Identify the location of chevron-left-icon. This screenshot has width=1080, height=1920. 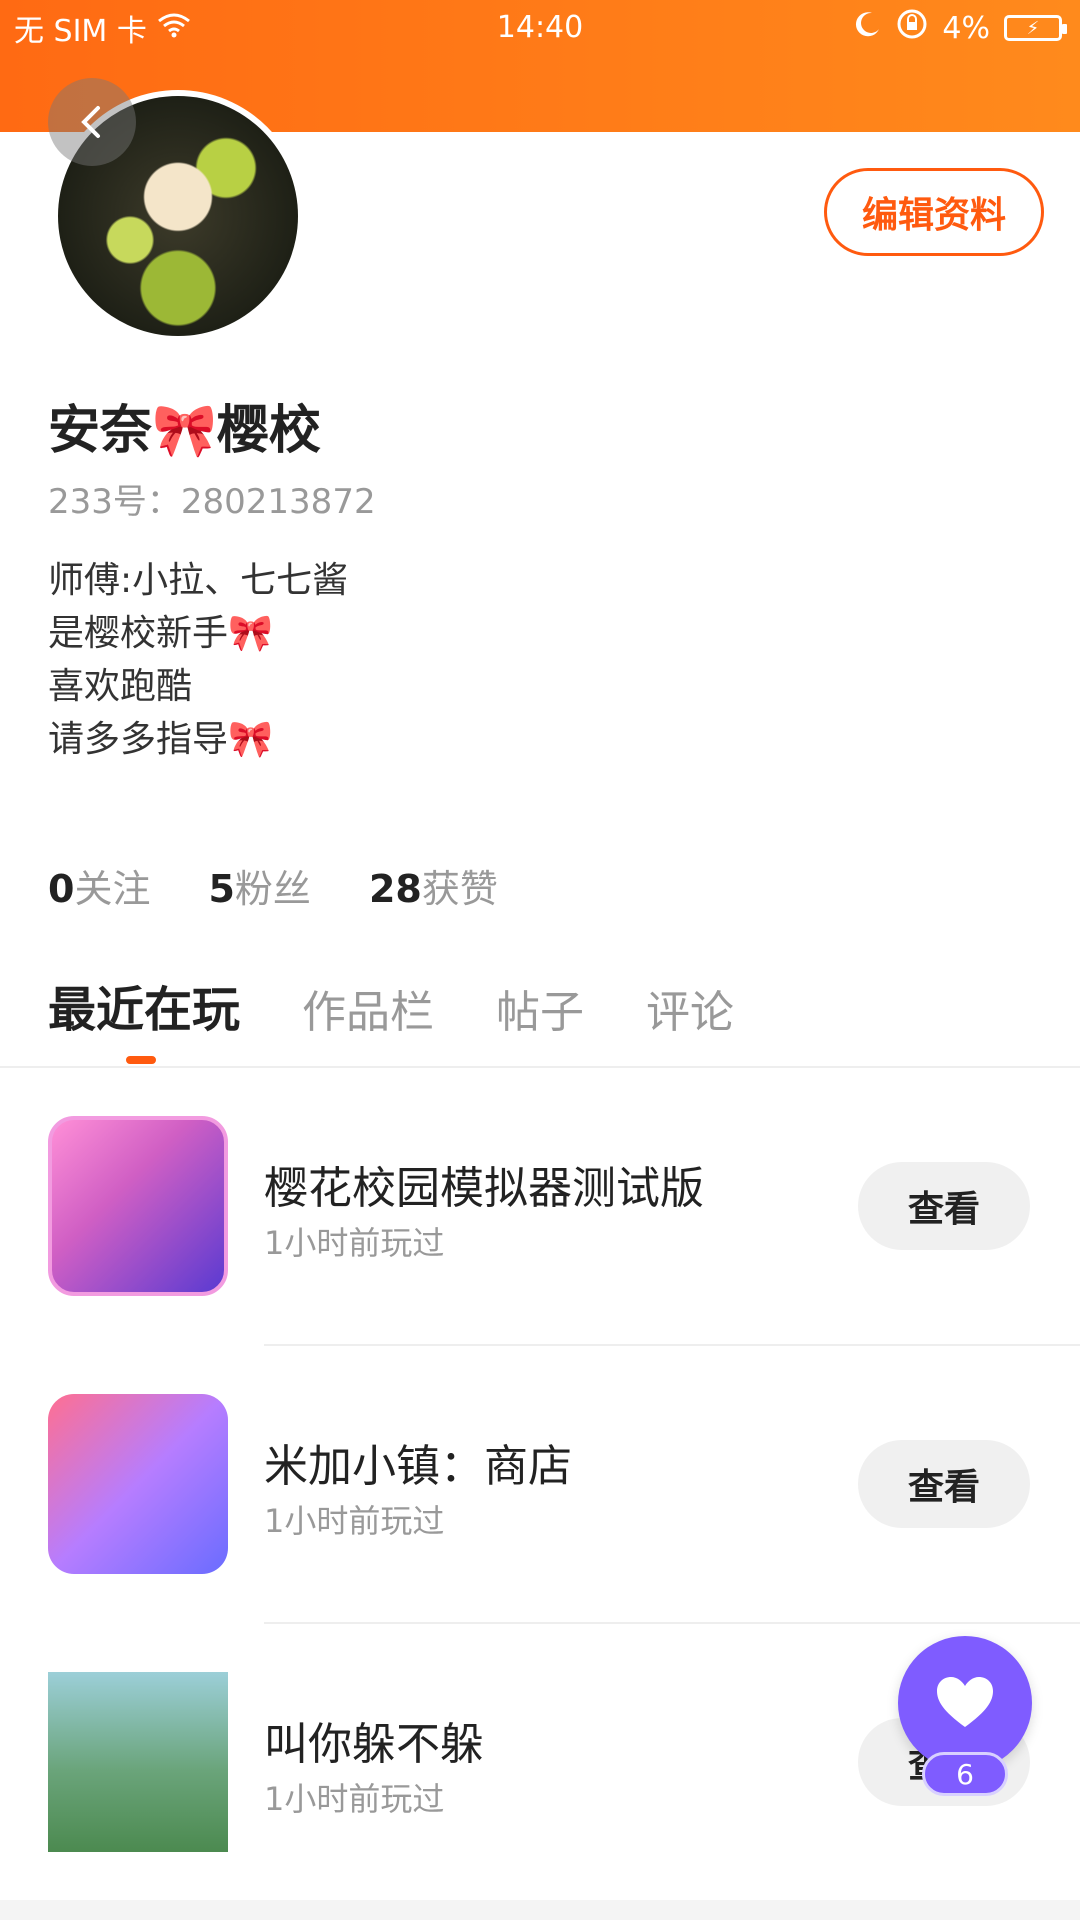
(90, 122).